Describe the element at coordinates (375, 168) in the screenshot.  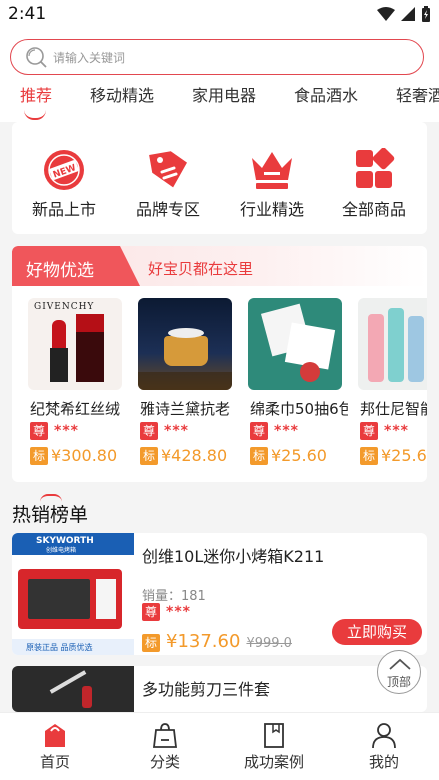
I see `grid-icon` at that location.